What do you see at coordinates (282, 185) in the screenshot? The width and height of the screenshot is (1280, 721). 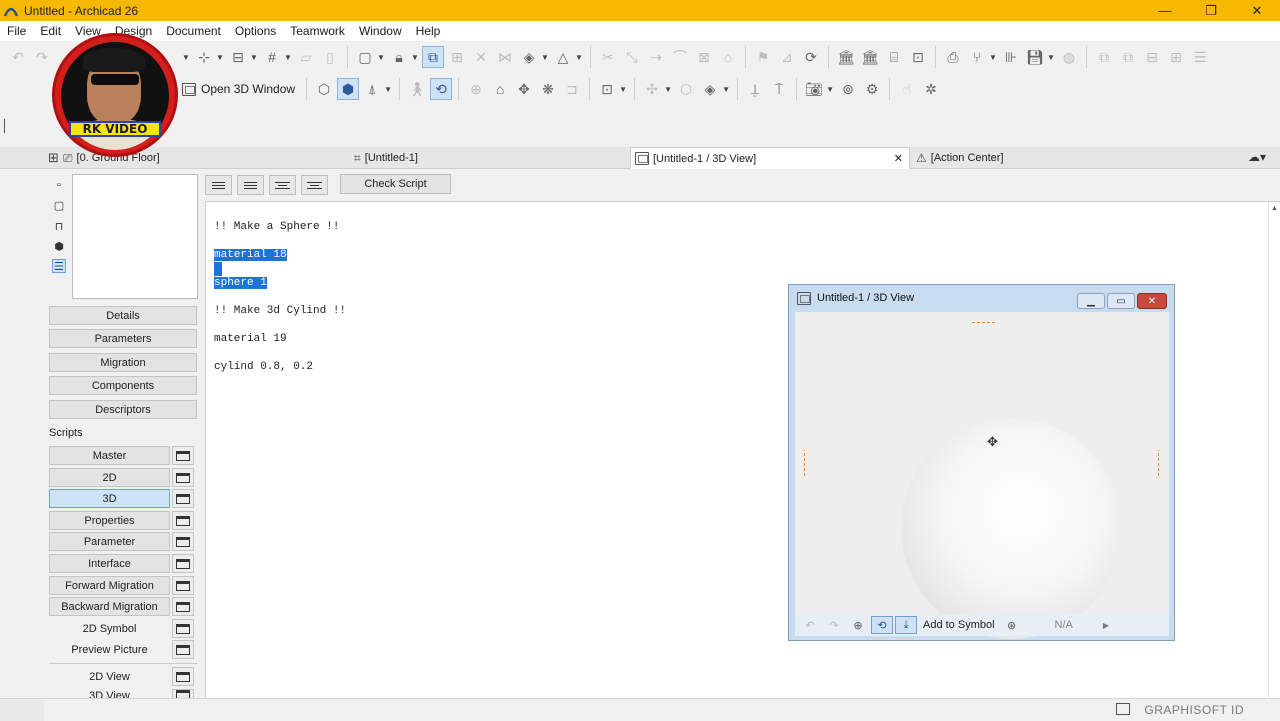 I see `indent-icon` at bounding box center [282, 185].